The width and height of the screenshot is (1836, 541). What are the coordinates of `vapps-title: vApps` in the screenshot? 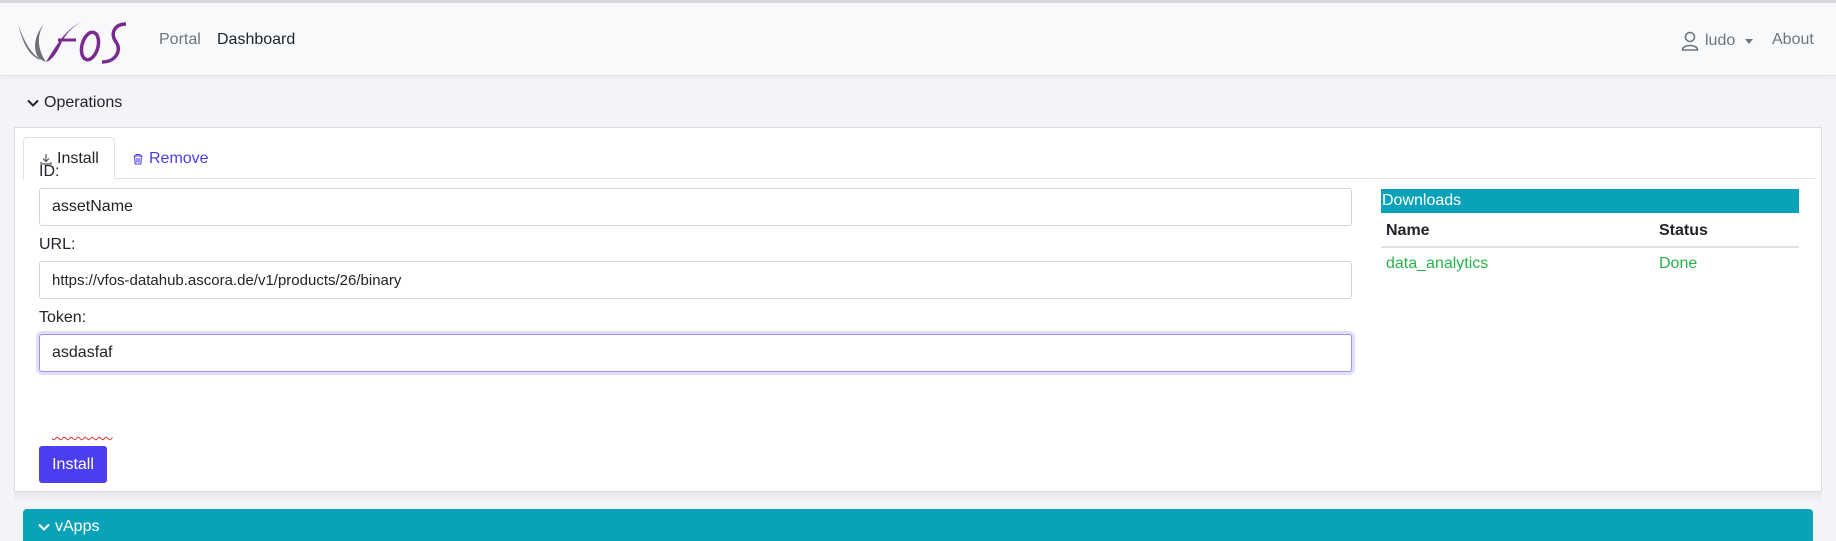 It's located at (77, 526).